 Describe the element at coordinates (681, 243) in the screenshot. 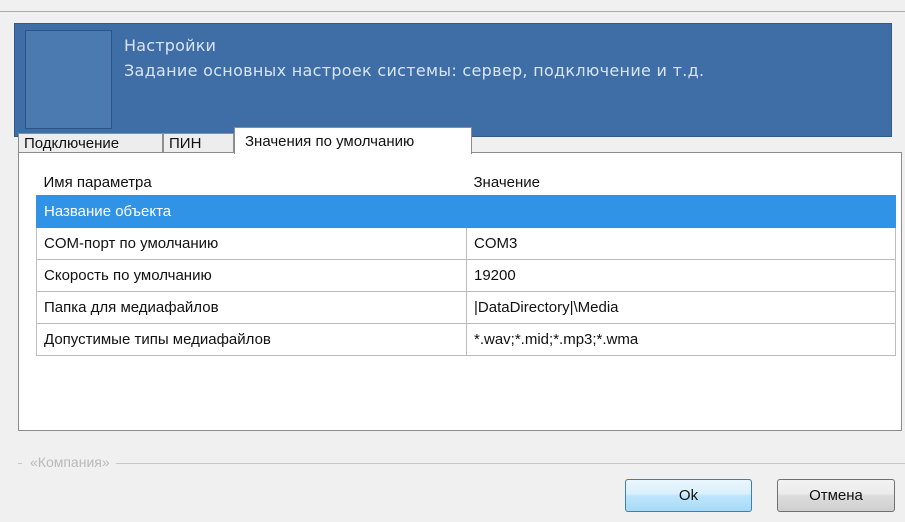

I see `param-value-cell: COM3` at that location.